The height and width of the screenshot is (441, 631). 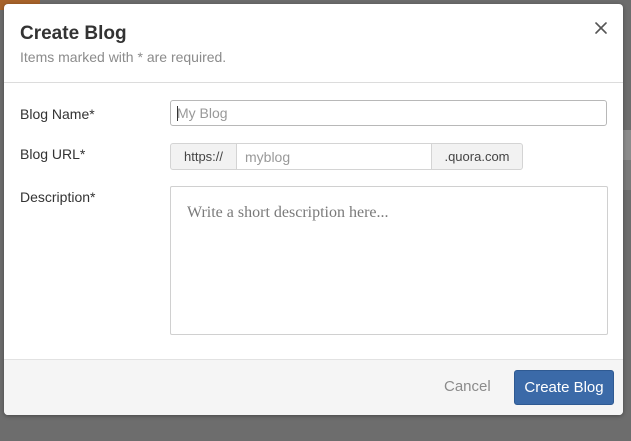 I want to click on url-prefix: https://, so click(x=203, y=156).